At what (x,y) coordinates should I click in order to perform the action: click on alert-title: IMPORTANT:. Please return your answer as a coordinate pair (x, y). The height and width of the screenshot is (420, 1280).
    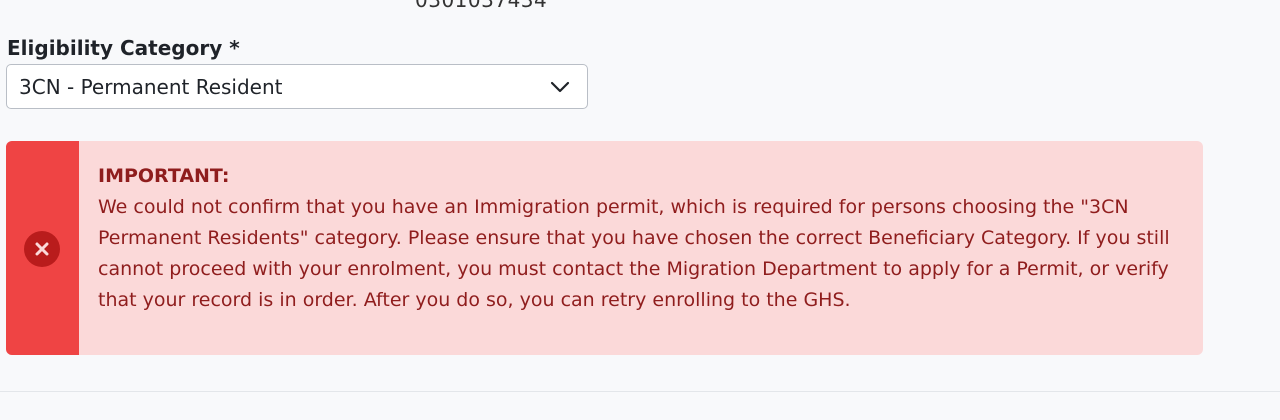
    Looking at the image, I should click on (164, 176).